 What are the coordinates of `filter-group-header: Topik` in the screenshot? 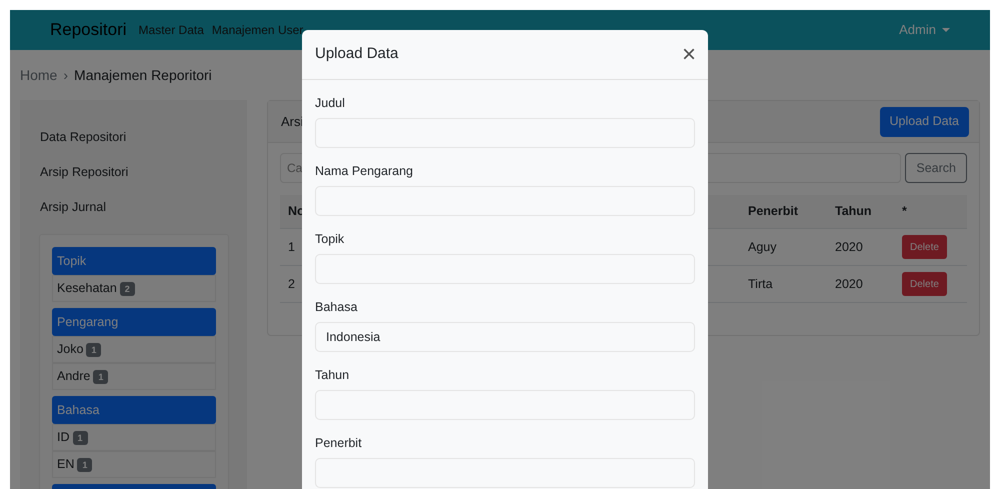 It's located at (134, 261).